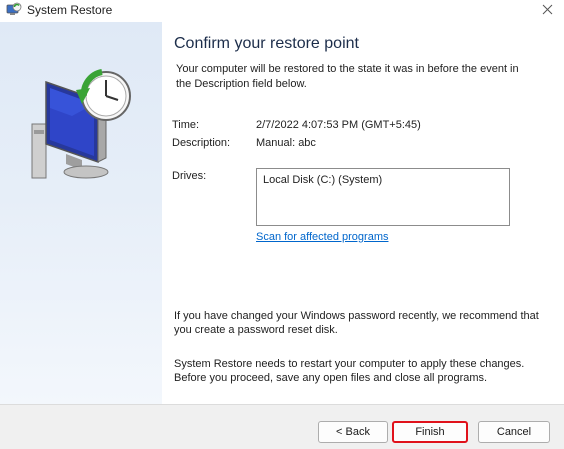  What do you see at coordinates (353, 432) in the screenshot?
I see `back-button: < Back` at bounding box center [353, 432].